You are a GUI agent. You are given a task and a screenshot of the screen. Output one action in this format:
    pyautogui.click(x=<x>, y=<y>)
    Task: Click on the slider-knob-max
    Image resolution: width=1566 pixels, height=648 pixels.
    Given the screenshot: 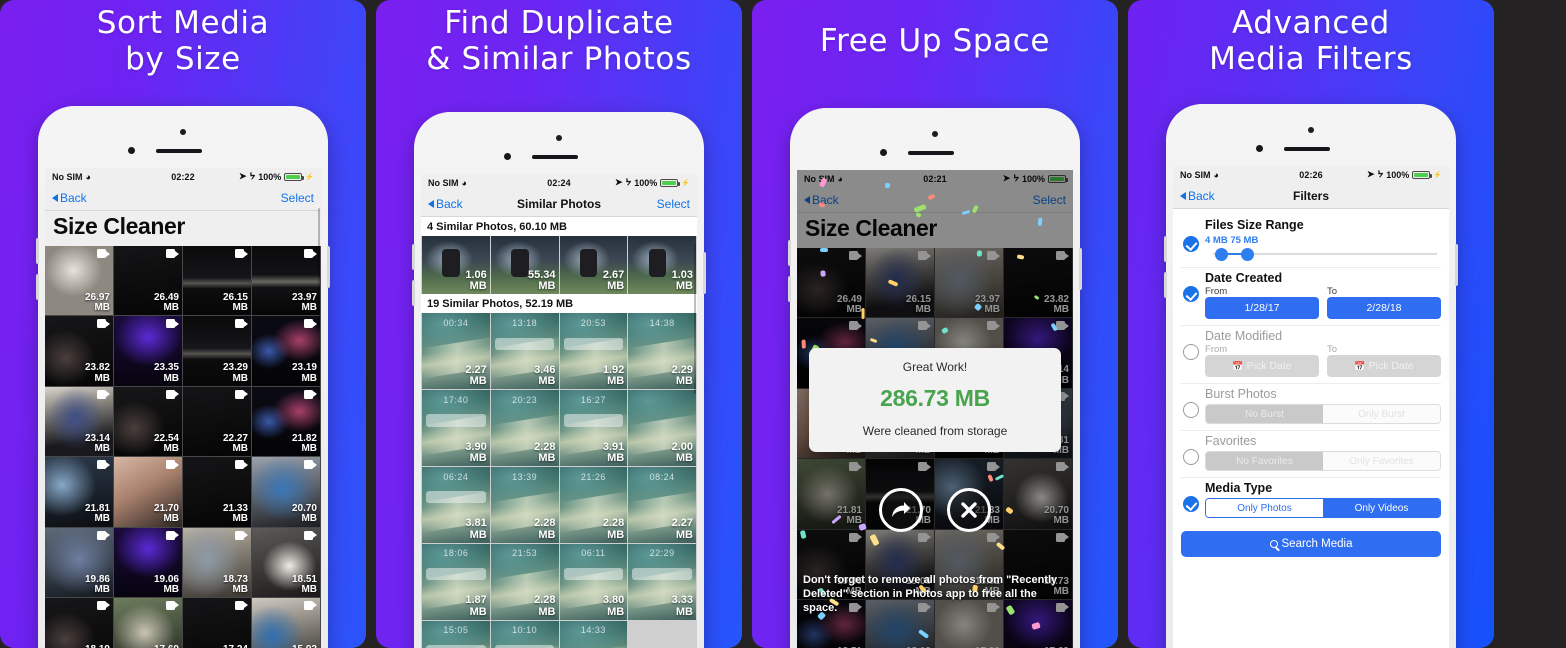 What is the action you would take?
    pyautogui.click(x=1247, y=254)
    